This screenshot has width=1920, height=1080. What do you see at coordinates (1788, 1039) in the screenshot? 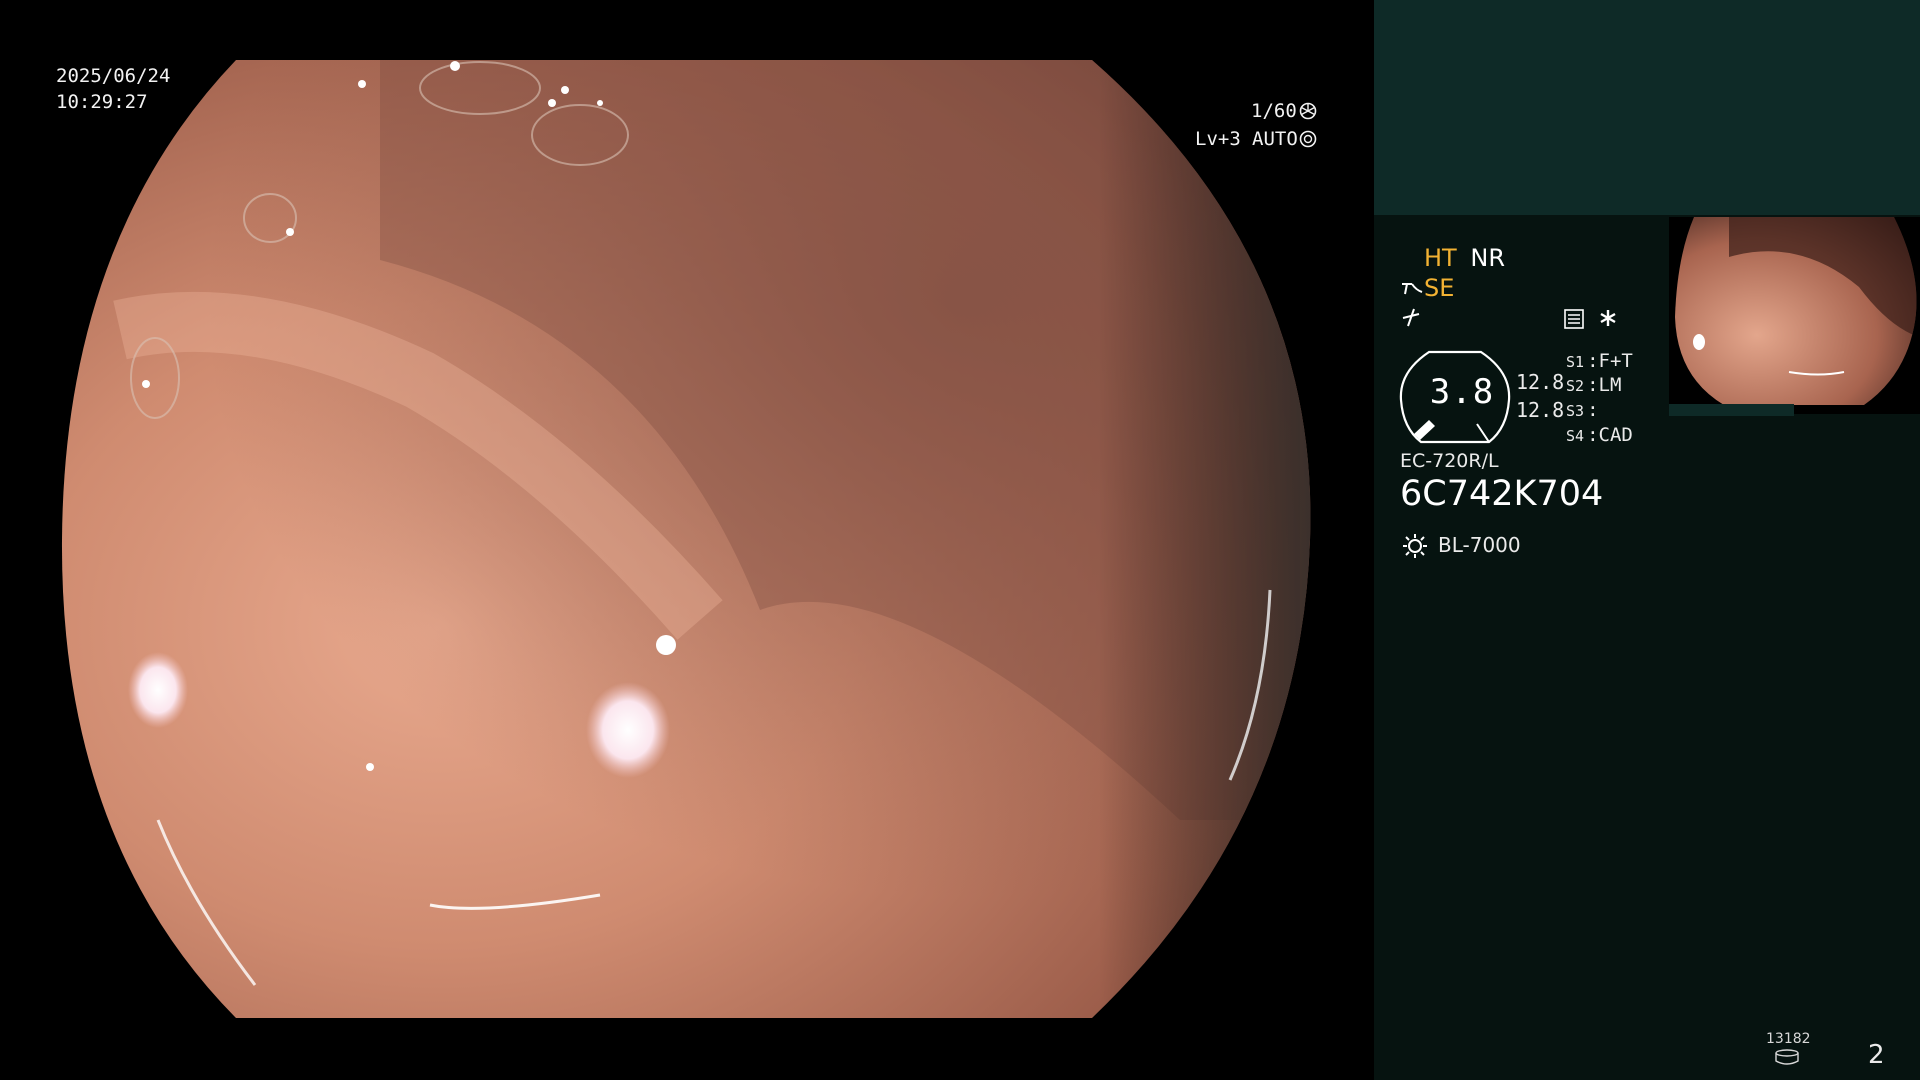
I see `storage-count: 13182` at bounding box center [1788, 1039].